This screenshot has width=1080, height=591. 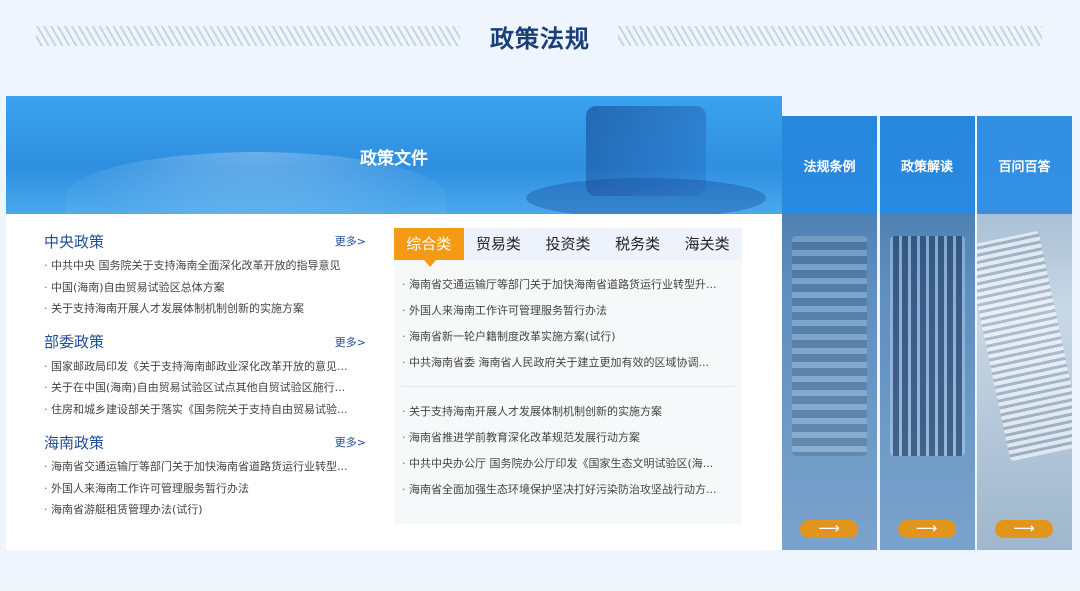 I want to click on bookshelf-image, so click(x=927, y=346).